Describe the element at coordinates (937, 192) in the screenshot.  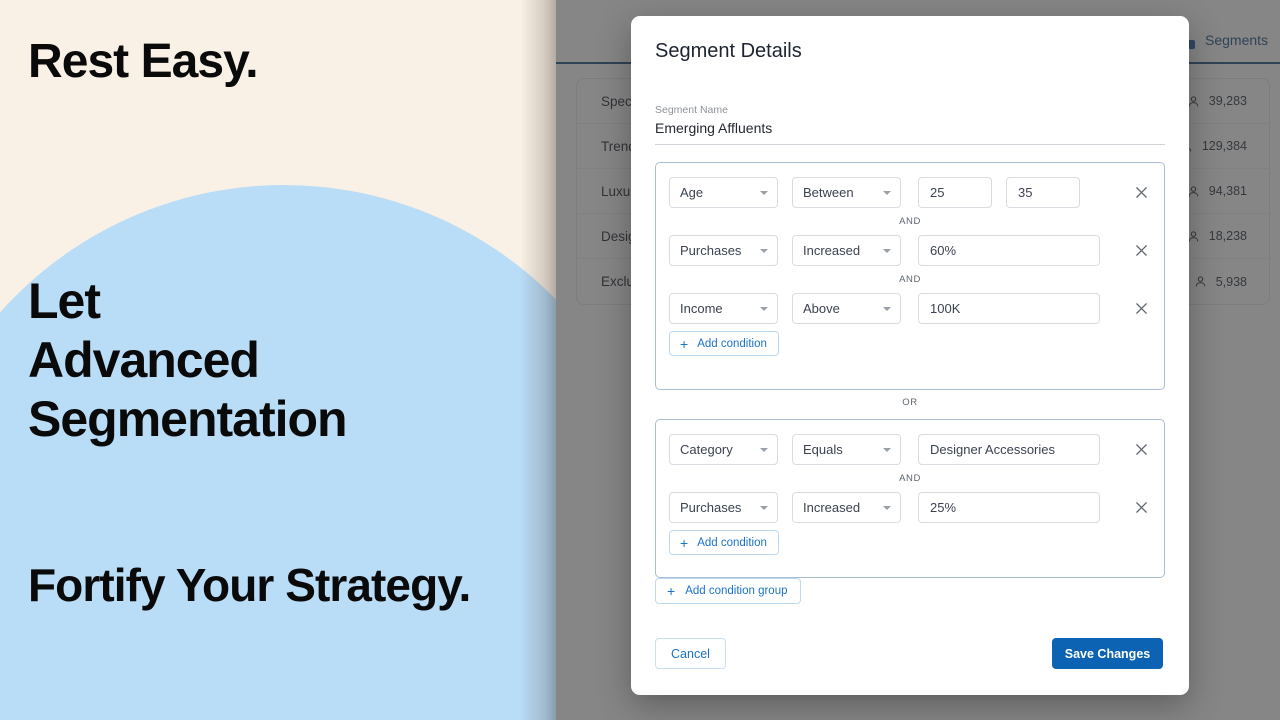
I see `condition-value-text: 25` at that location.